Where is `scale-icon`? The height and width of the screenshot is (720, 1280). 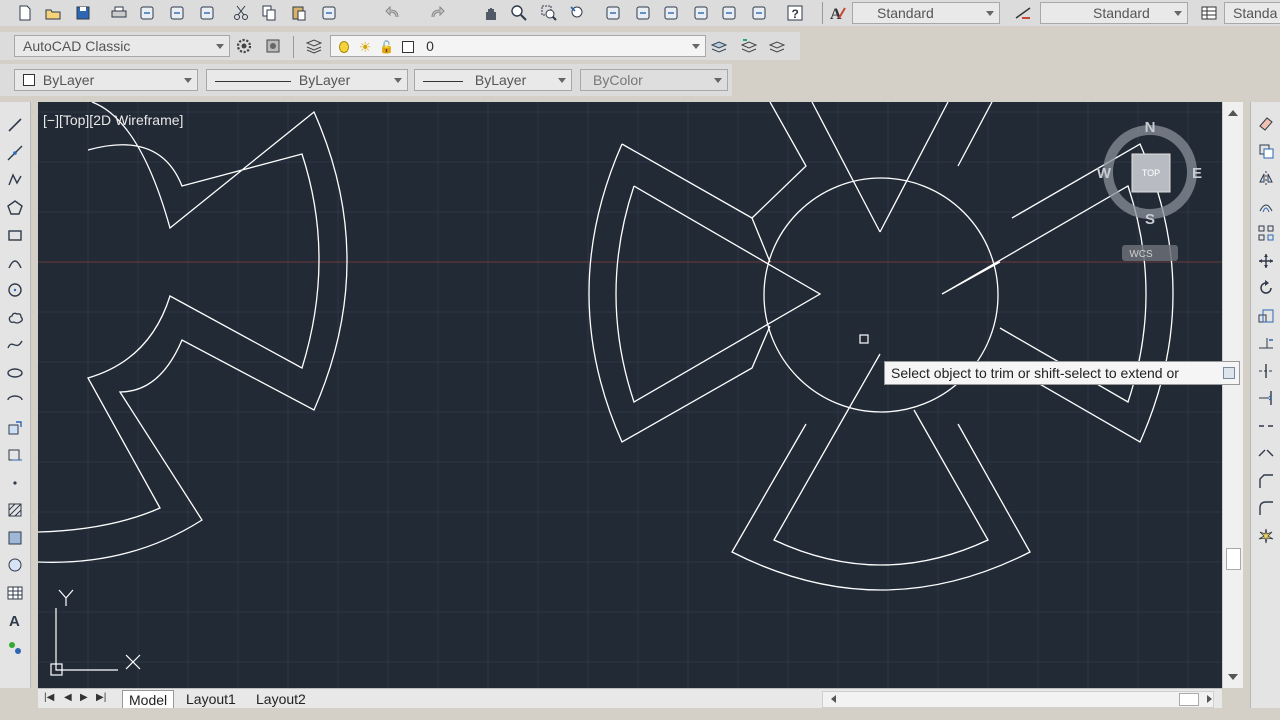
scale-icon is located at coordinates (1266, 316).